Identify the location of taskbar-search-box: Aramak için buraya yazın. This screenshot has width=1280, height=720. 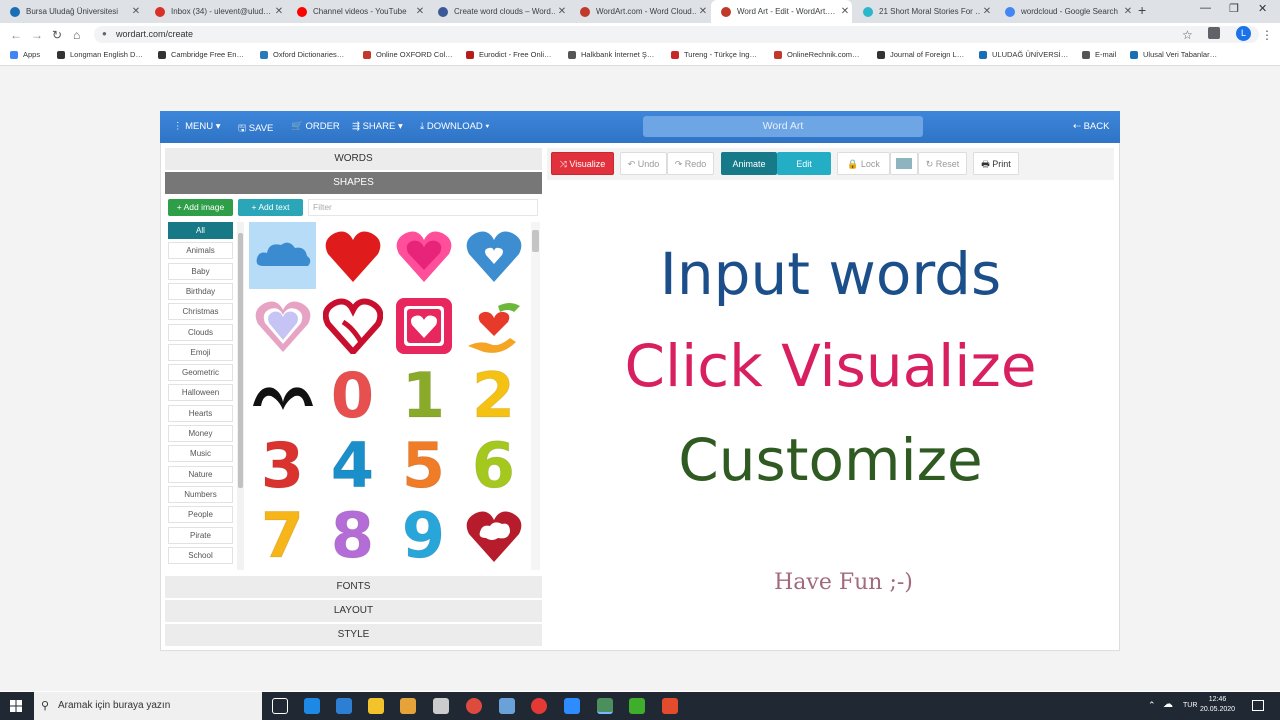
(148, 706).